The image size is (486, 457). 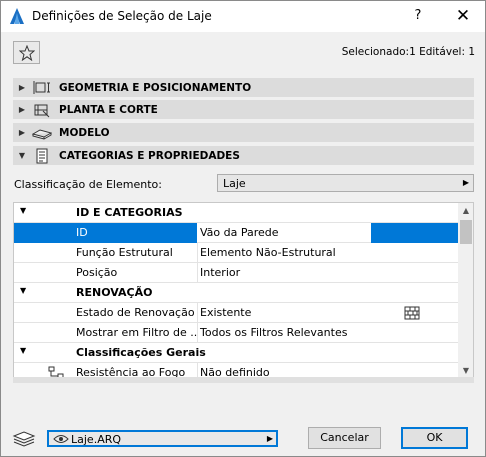 I want to click on classification-value: Laje, so click(x=234, y=183).